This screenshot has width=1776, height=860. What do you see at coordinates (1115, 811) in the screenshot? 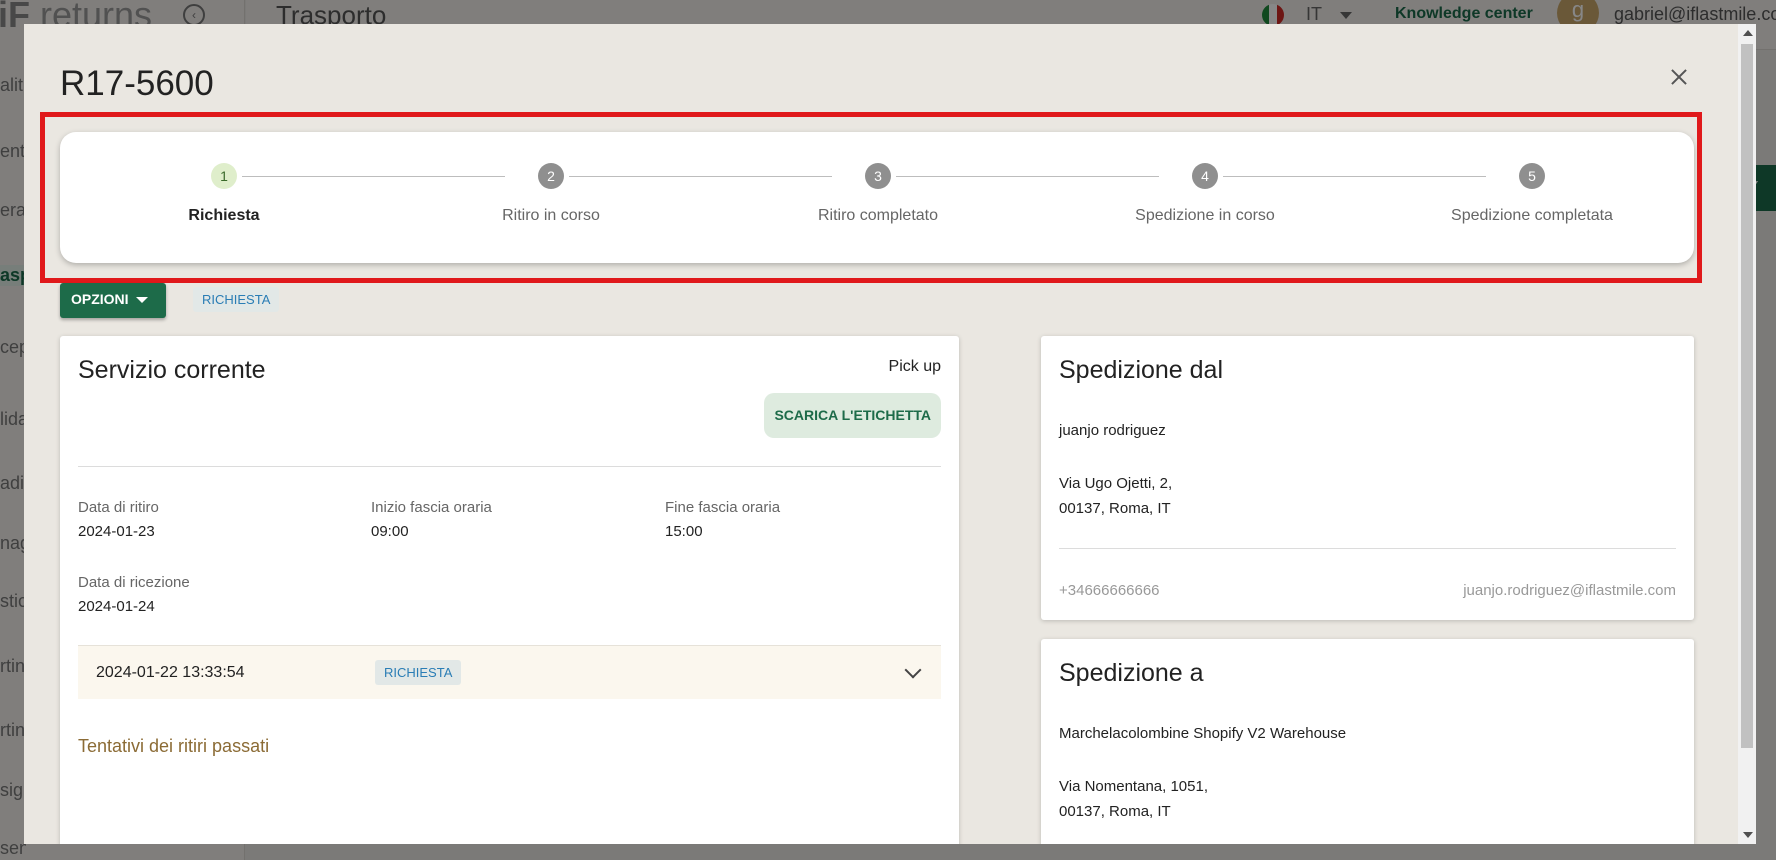
I see `recipient-address-line2: 00137, Roma, IT` at bounding box center [1115, 811].